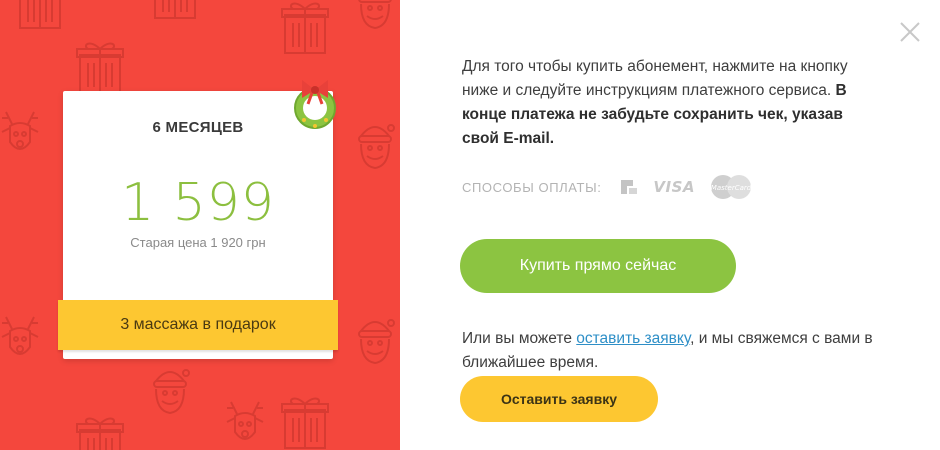 Image resolution: width=940 pixels, height=450 pixels. I want to click on payment-methods: СПОСОБЫ ОПЛАТЫ: VISA MasterCard, so click(614, 187).